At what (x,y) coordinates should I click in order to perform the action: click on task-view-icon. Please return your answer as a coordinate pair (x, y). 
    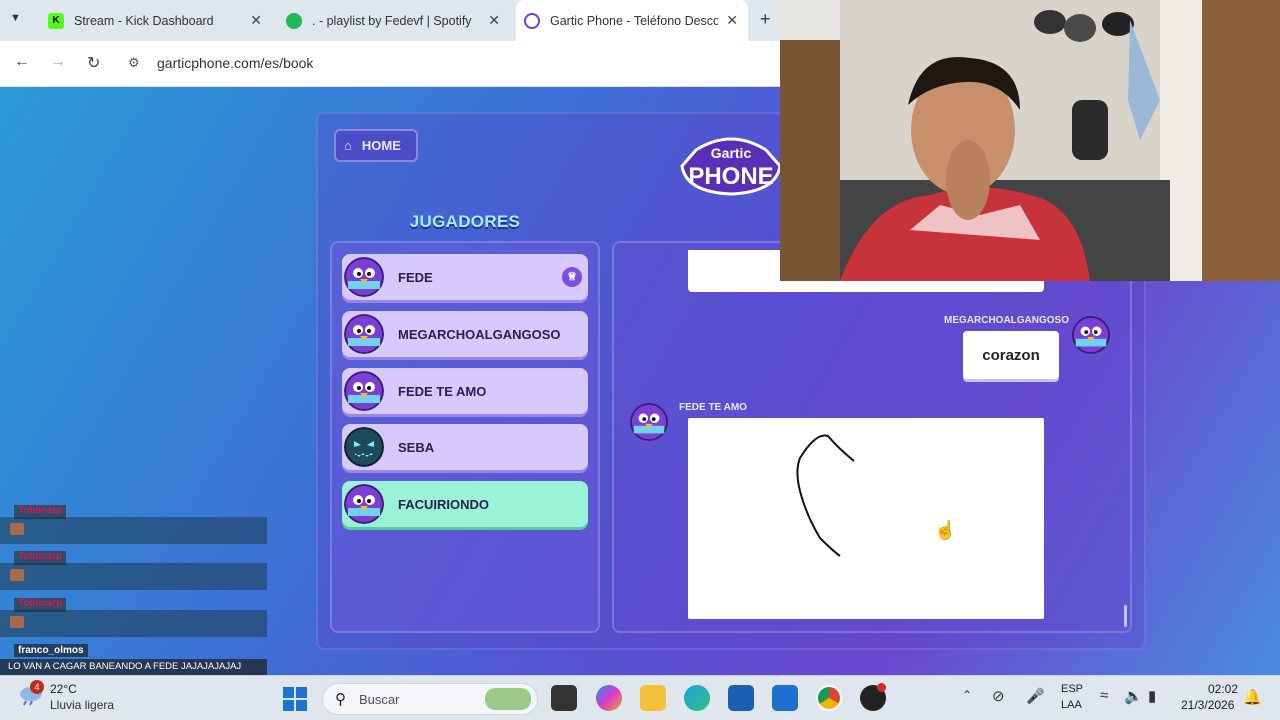
    Looking at the image, I should click on (564, 698).